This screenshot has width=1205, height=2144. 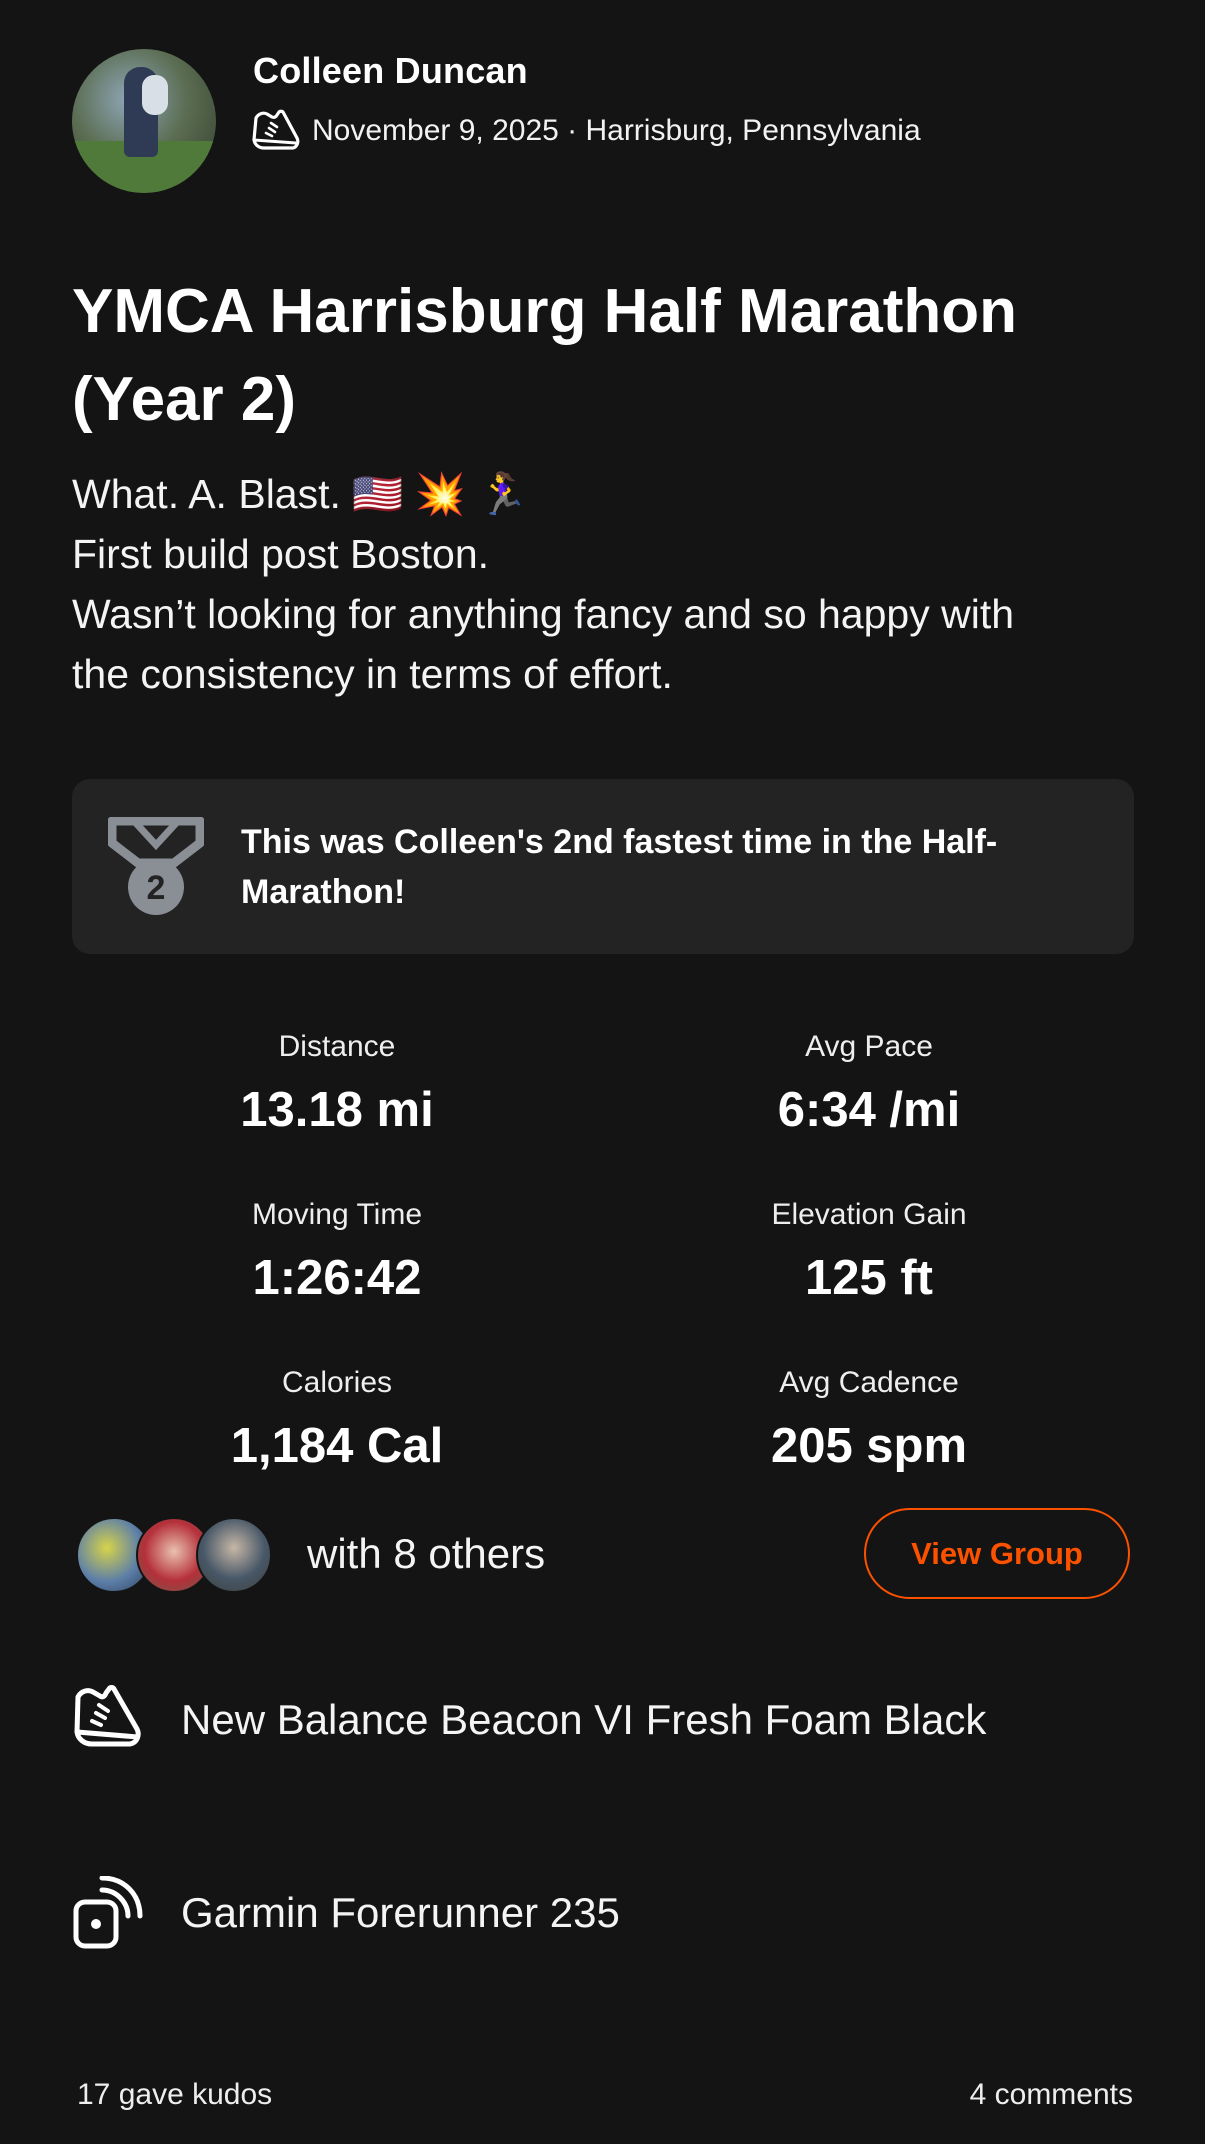 I want to click on stat-label: Avg Cadence, so click(x=869, y=1382).